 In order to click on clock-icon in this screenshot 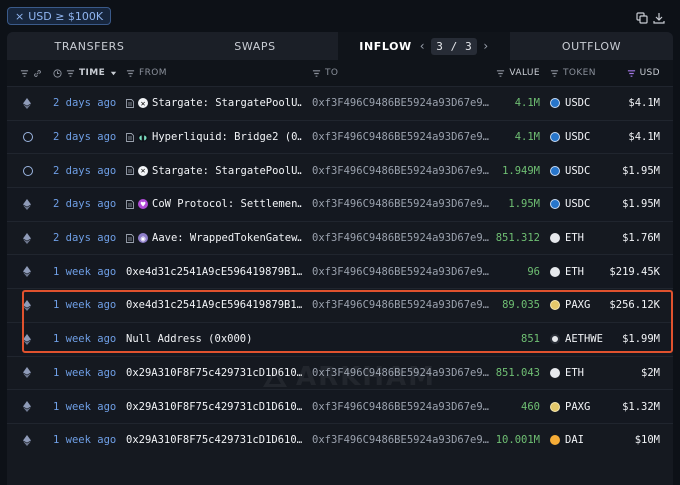, I will do `click(57, 73)`.